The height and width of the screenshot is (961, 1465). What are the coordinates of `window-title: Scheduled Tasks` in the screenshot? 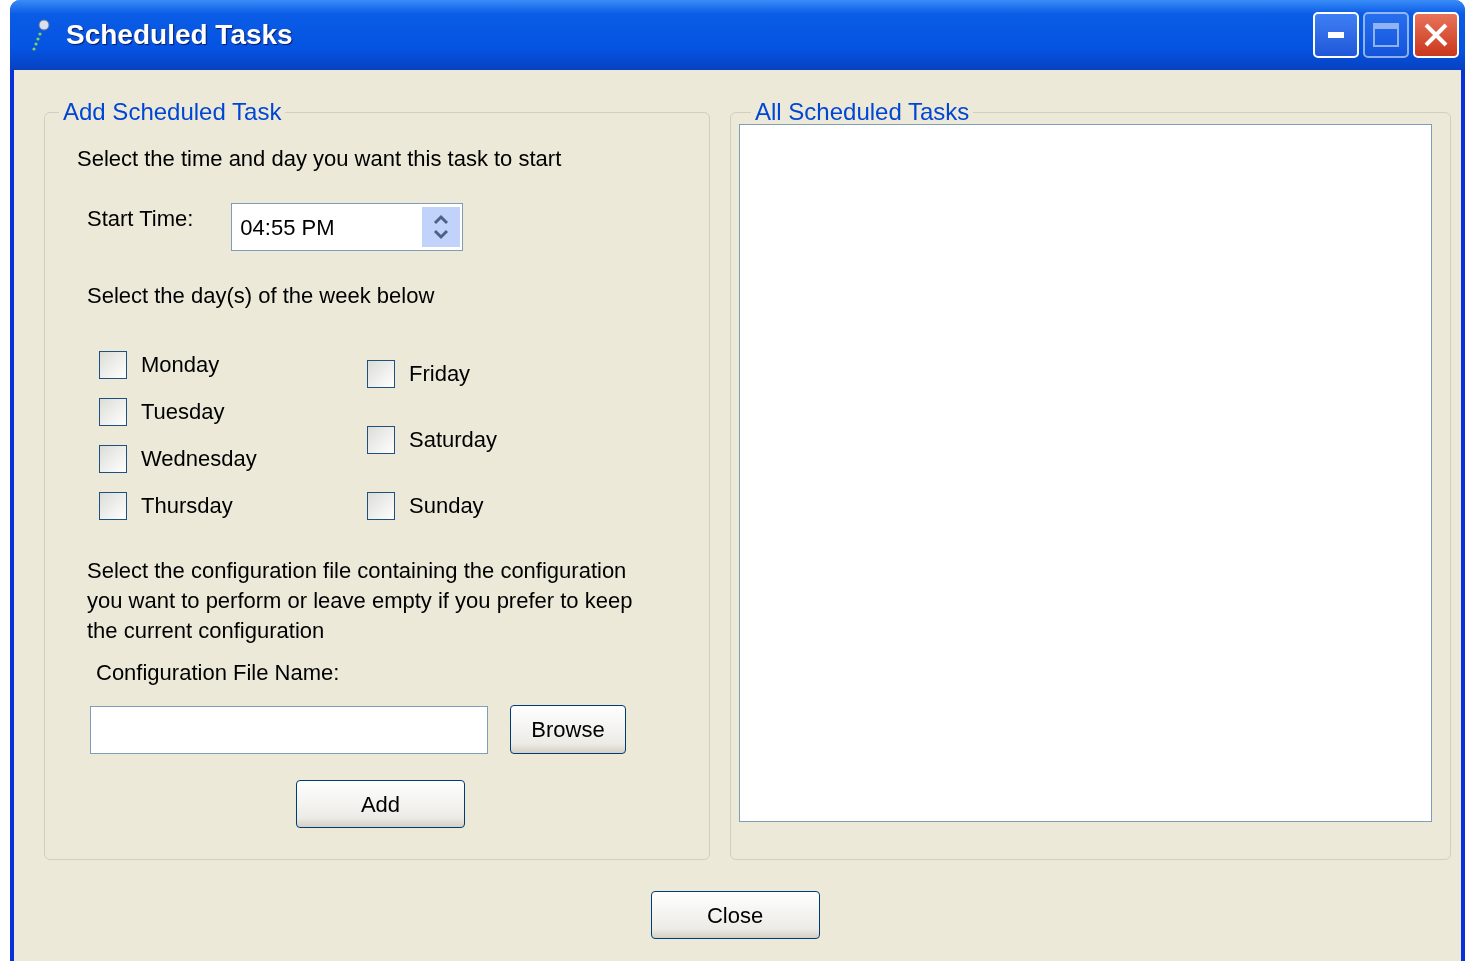 It's located at (179, 35).